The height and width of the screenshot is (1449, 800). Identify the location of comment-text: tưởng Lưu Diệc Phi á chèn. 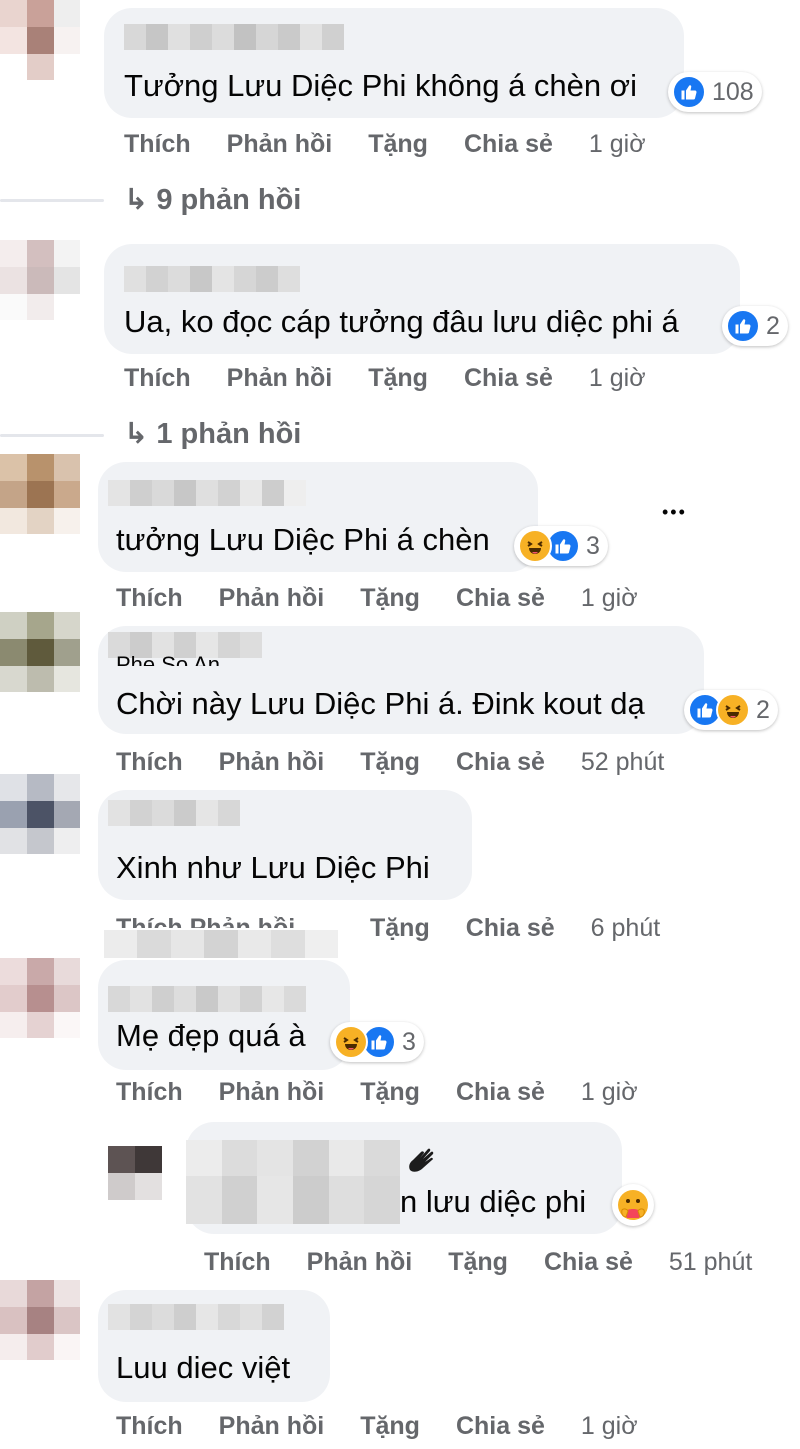
(303, 539).